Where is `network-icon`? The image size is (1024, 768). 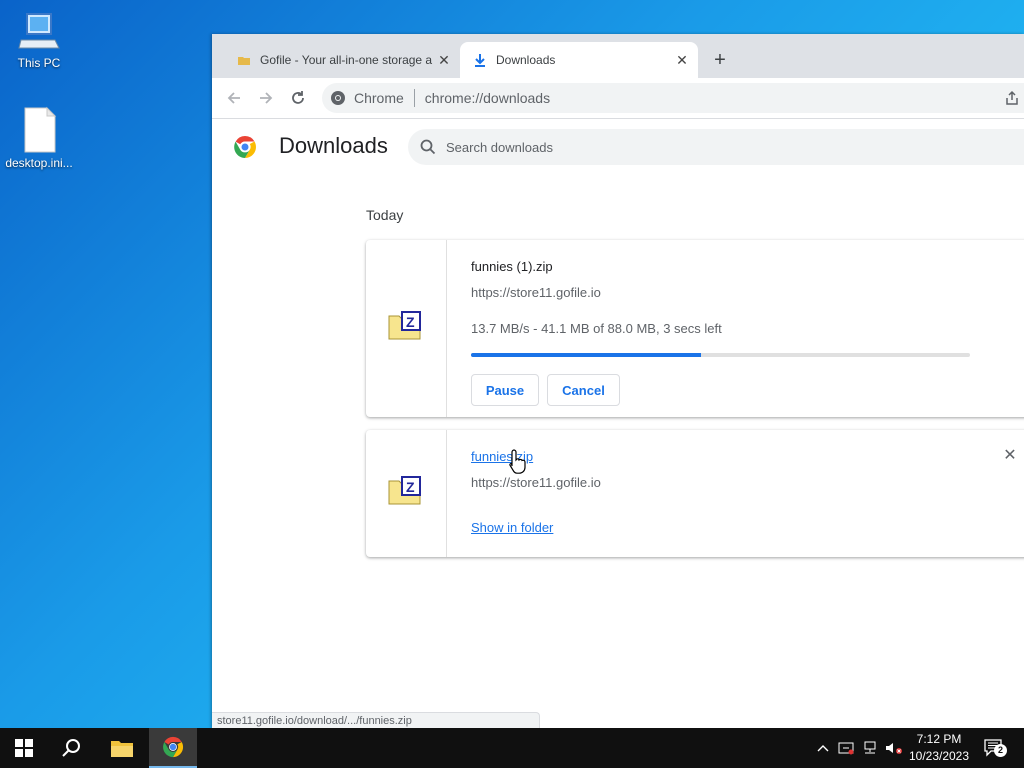
network-icon is located at coordinates (870, 748).